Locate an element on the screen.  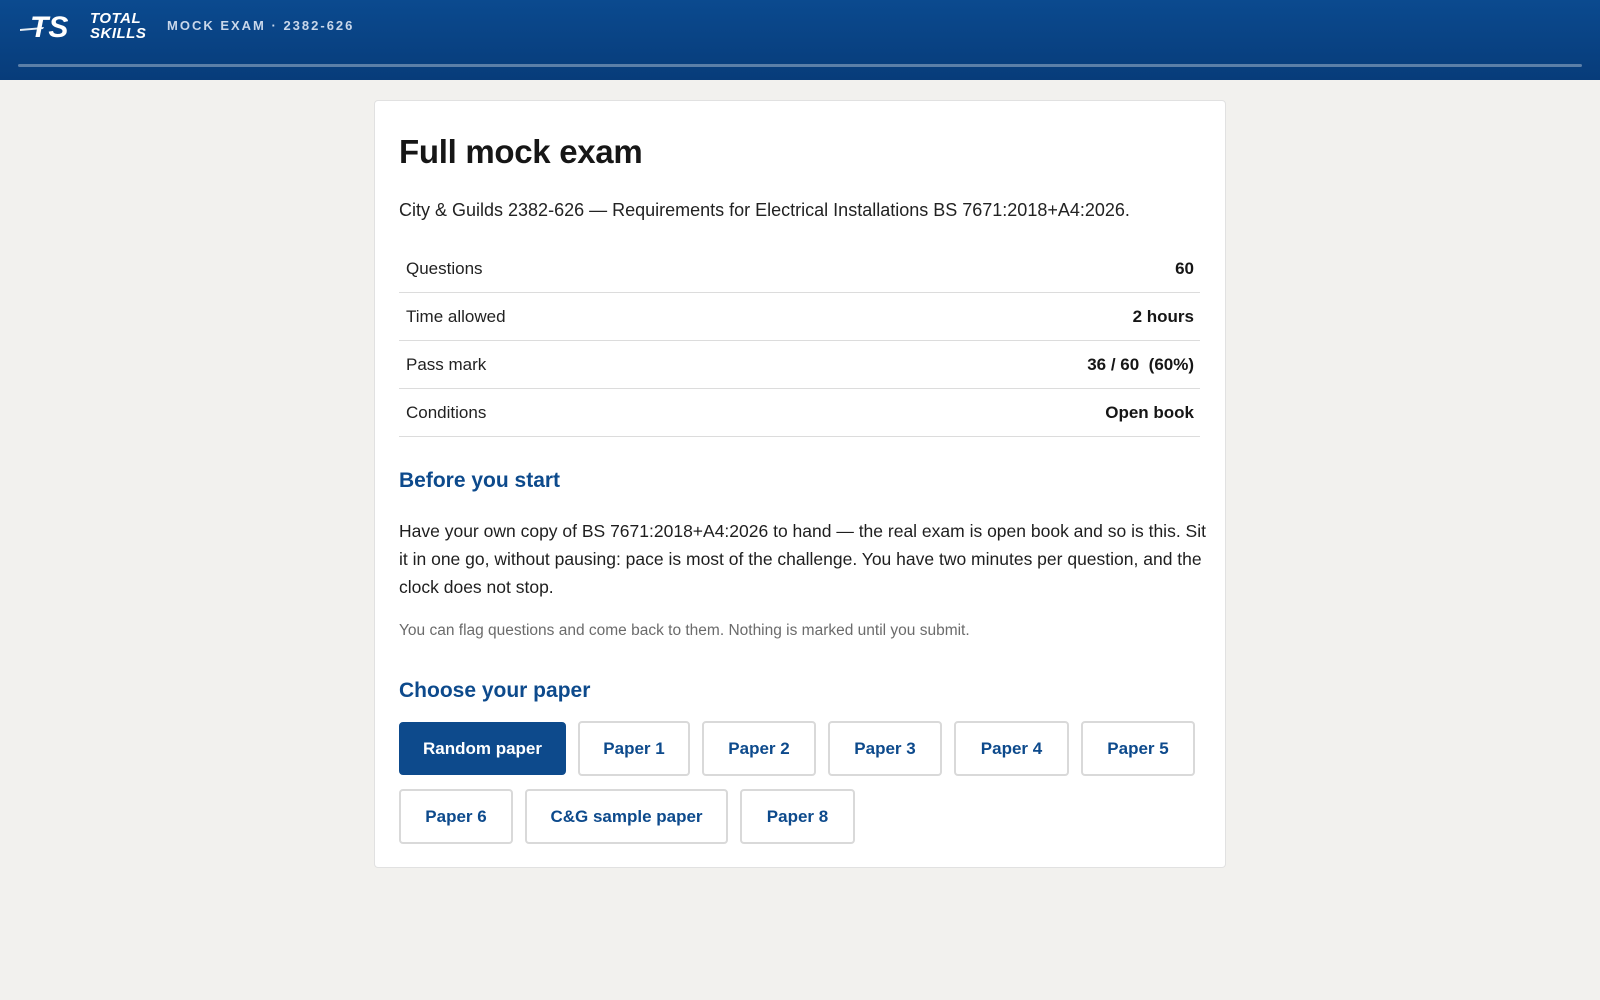
fact-label: Pass mark is located at coordinates (446, 364).